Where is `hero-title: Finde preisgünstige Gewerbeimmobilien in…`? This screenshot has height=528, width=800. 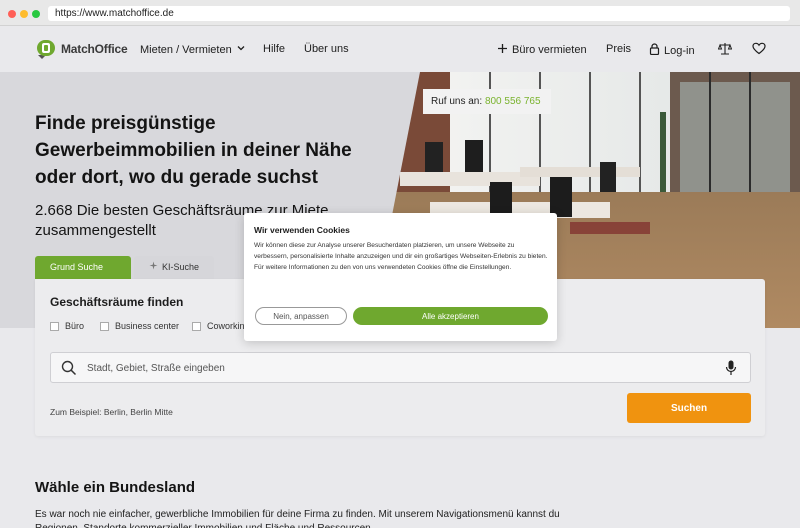
hero-title: Finde preisgünstige Gewerbeimmobilien in… is located at coordinates (193, 150).